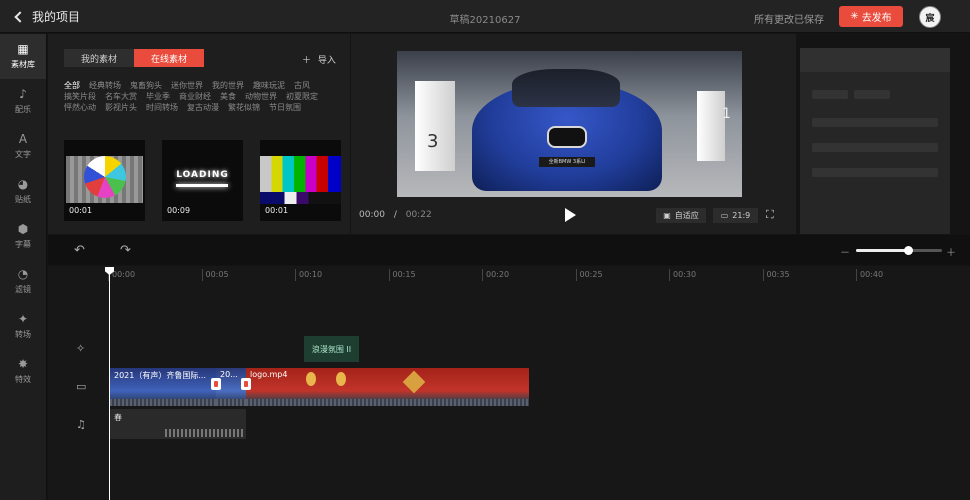 Image resolution: width=970 pixels, height=500 pixels. What do you see at coordinates (485, 20) in the screenshot?
I see `draft-title: 草稿20210627` at bounding box center [485, 20].